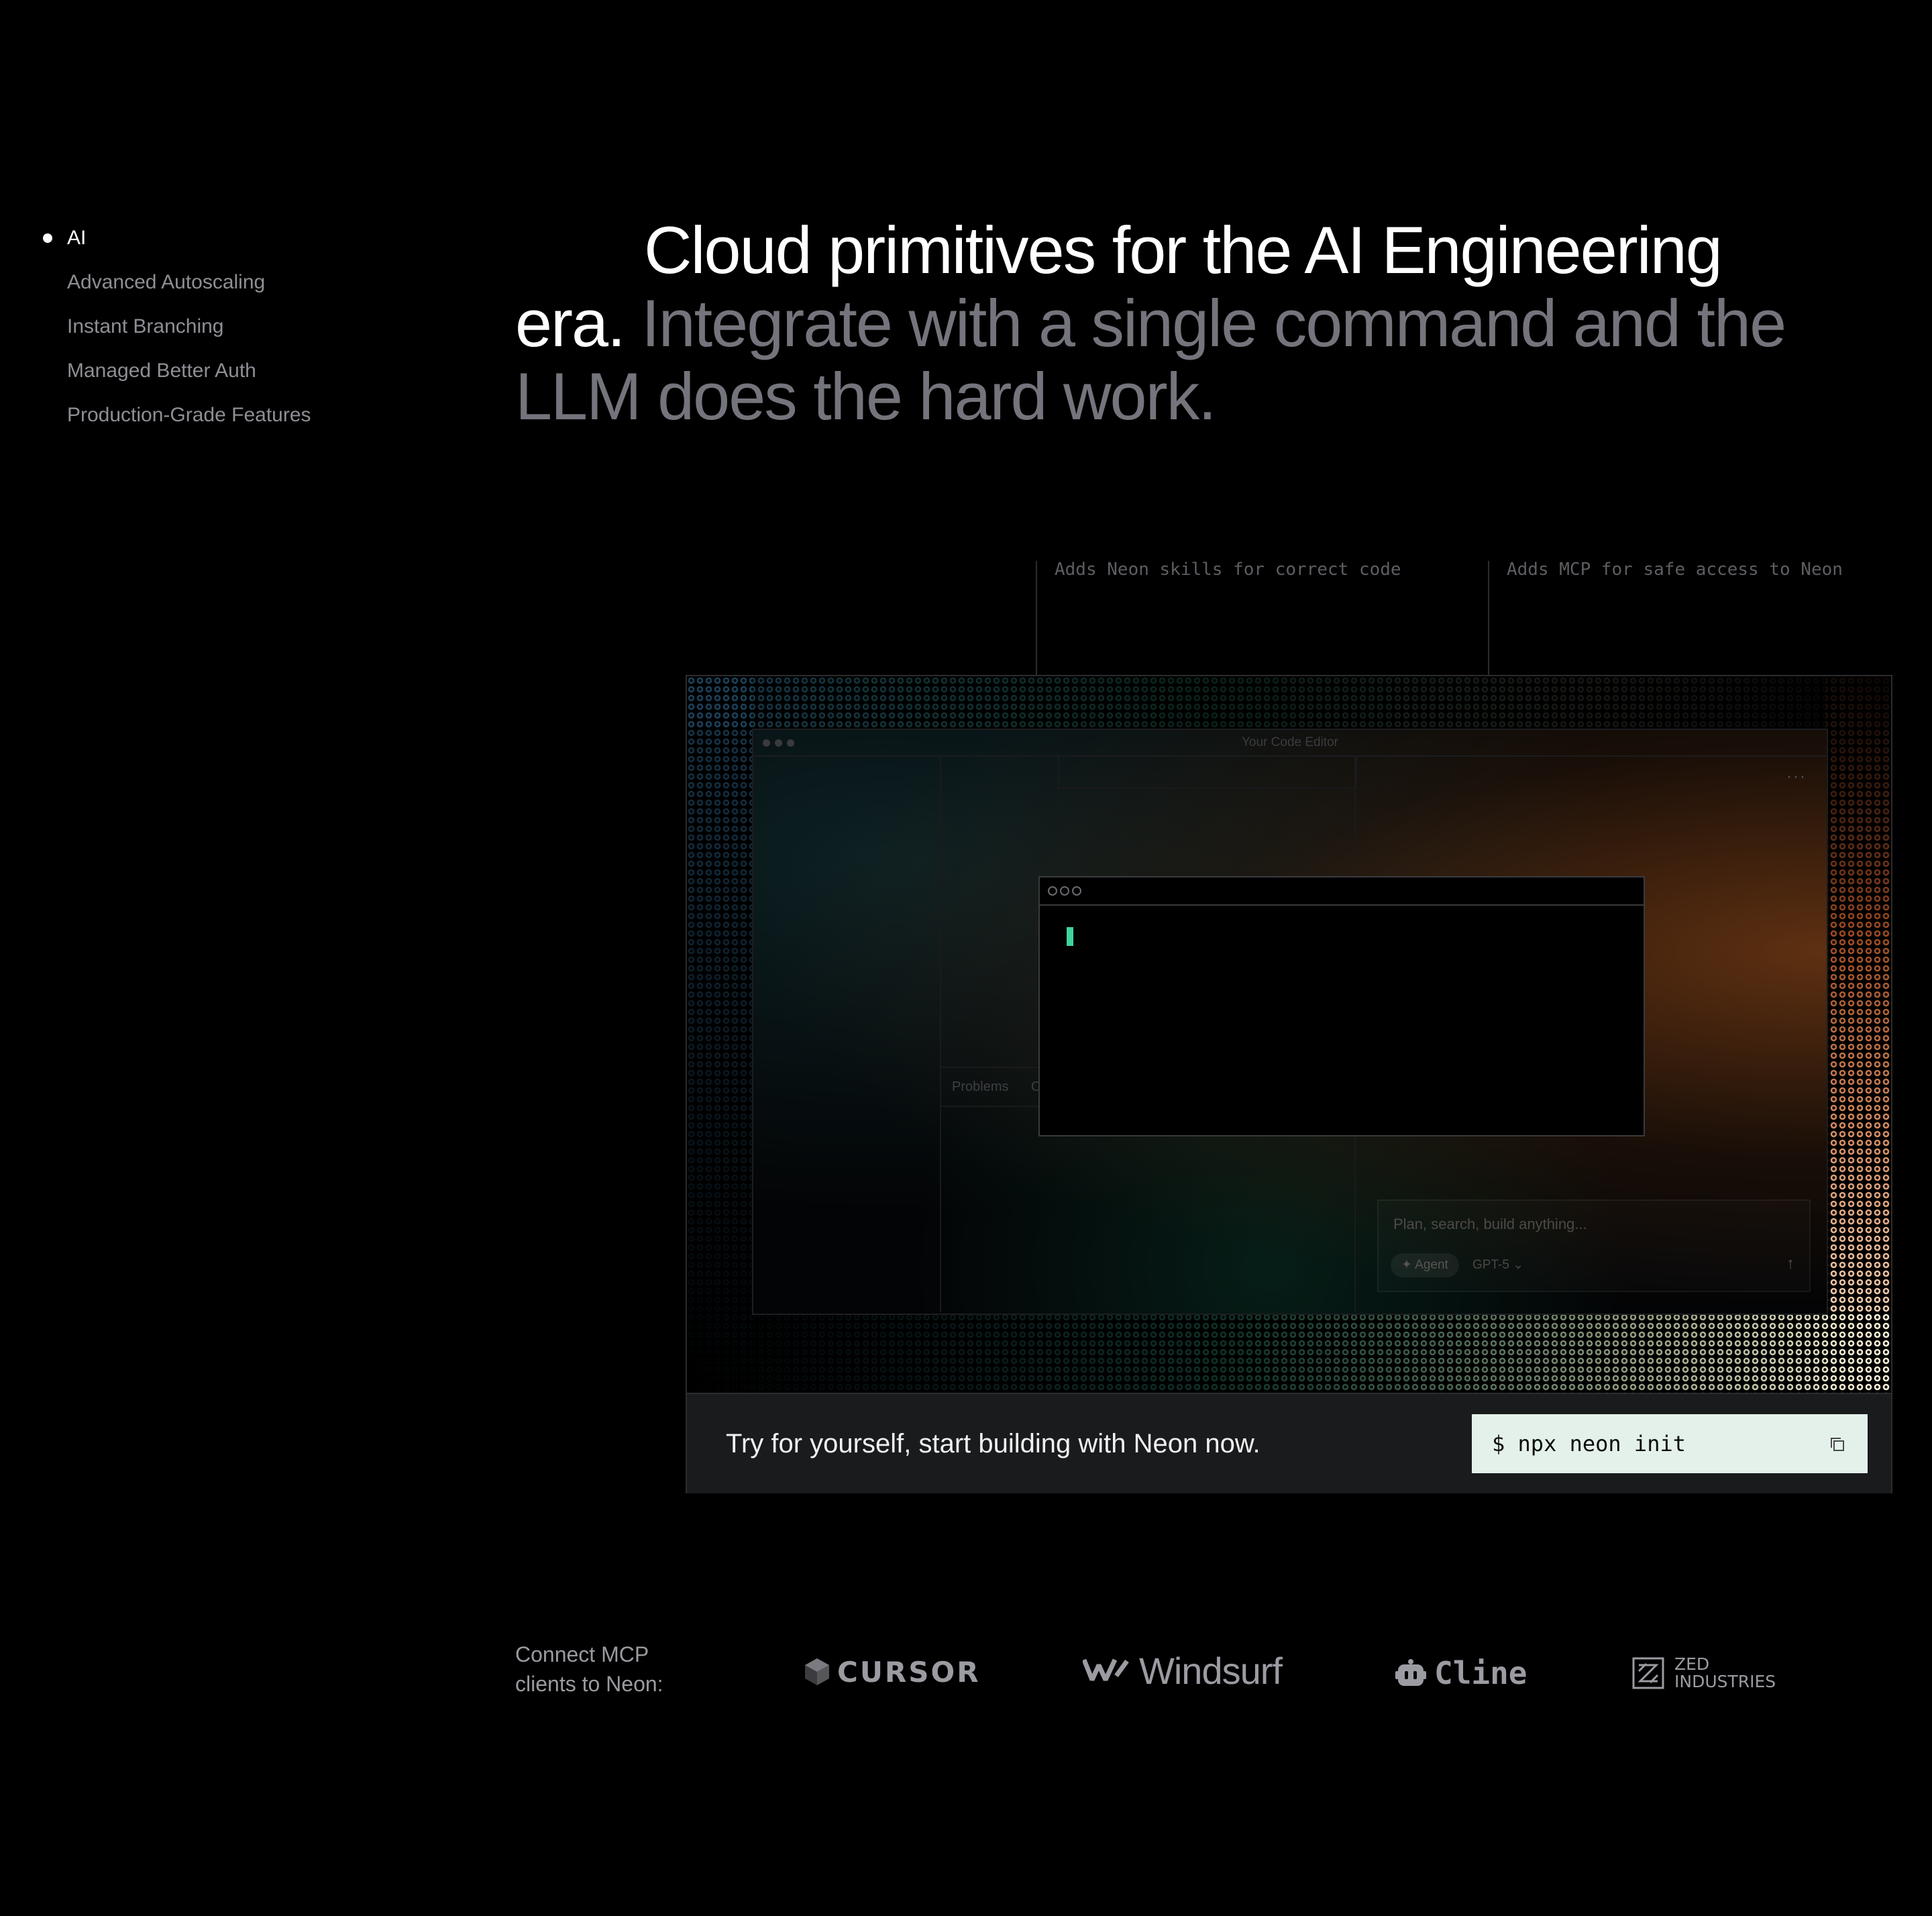  I want to click on nav-item-production-grade-features: Production-Grade Features, so click(217, 415).